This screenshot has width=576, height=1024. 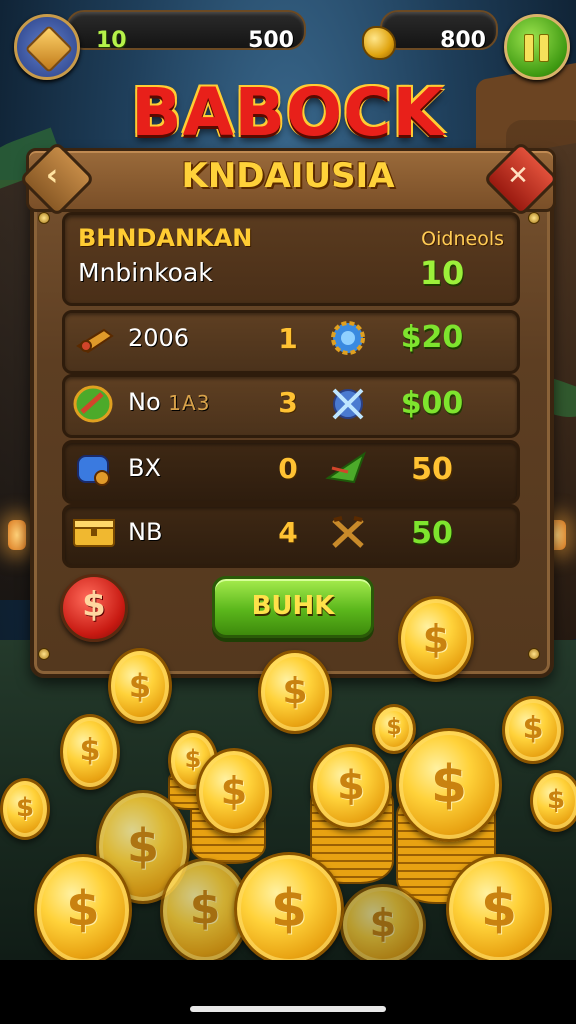 I want to click on close-icon: ✕, so click(x=518, y=176).